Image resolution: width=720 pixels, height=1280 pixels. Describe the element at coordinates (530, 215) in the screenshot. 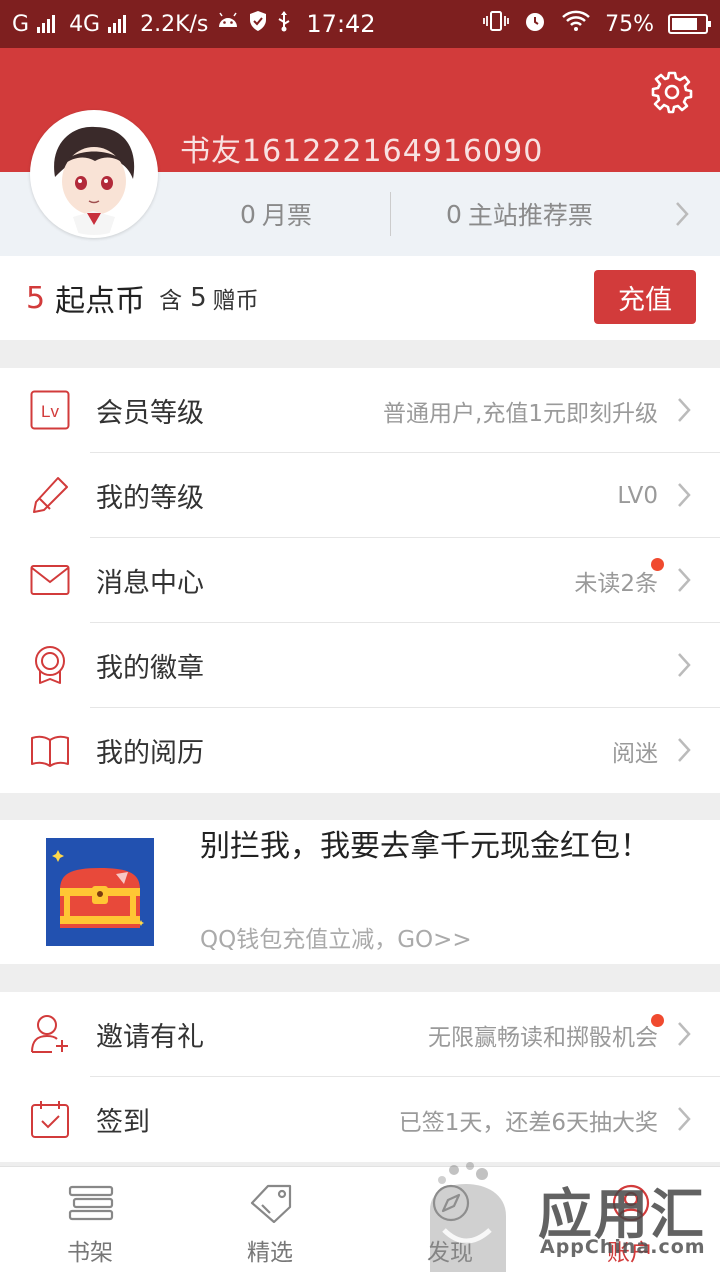

I see `recommend-ticket-label: 主站推荐票` at that location.